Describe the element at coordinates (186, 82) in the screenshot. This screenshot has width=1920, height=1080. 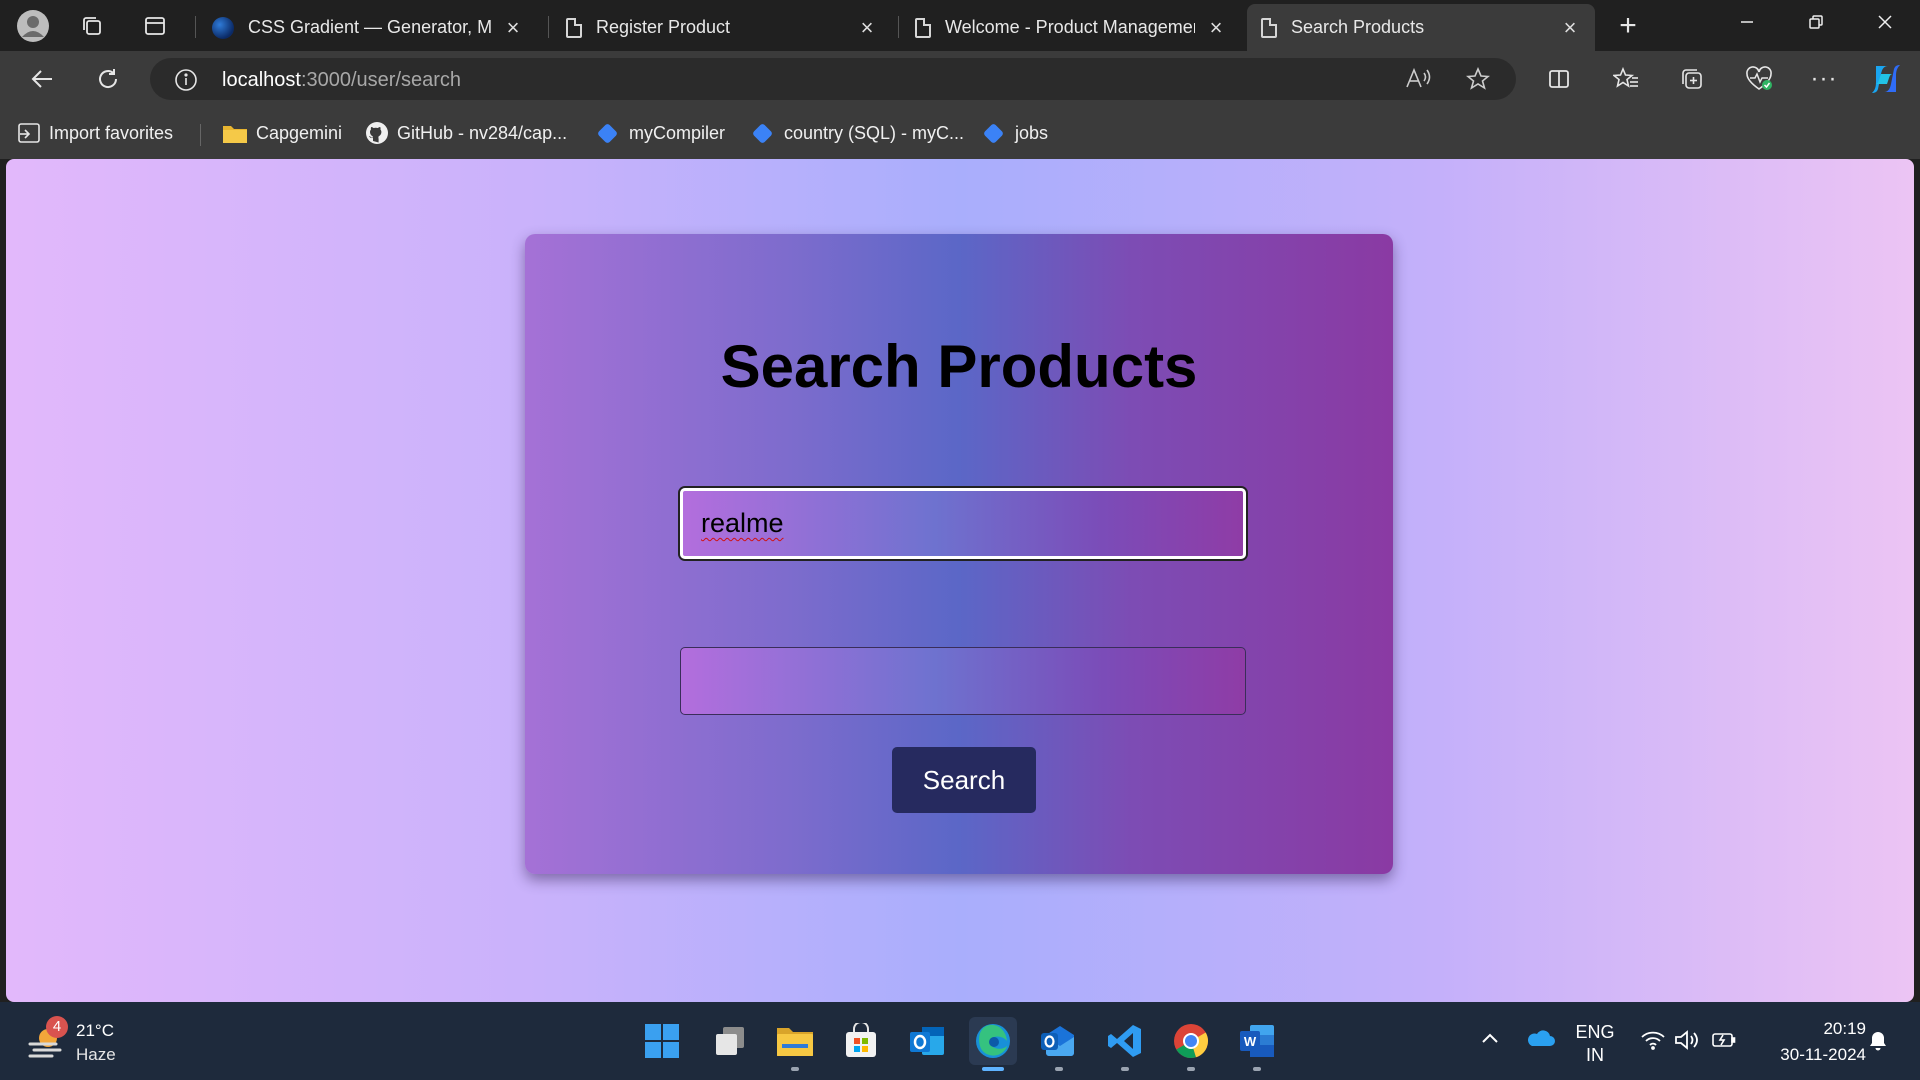
I see `site-info-icon` at that location.